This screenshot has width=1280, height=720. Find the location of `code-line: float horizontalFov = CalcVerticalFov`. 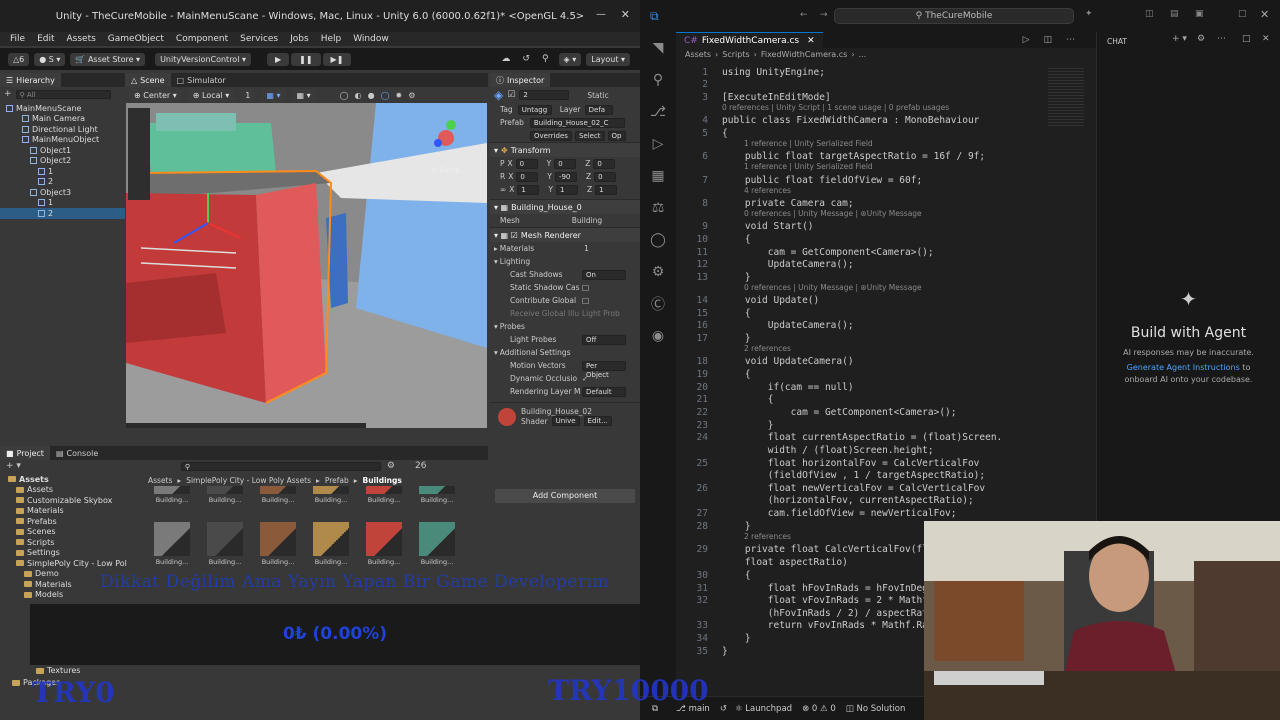

code-line: float horizontalFov = CalcVerticalFov is located at coordinates (851, 463).